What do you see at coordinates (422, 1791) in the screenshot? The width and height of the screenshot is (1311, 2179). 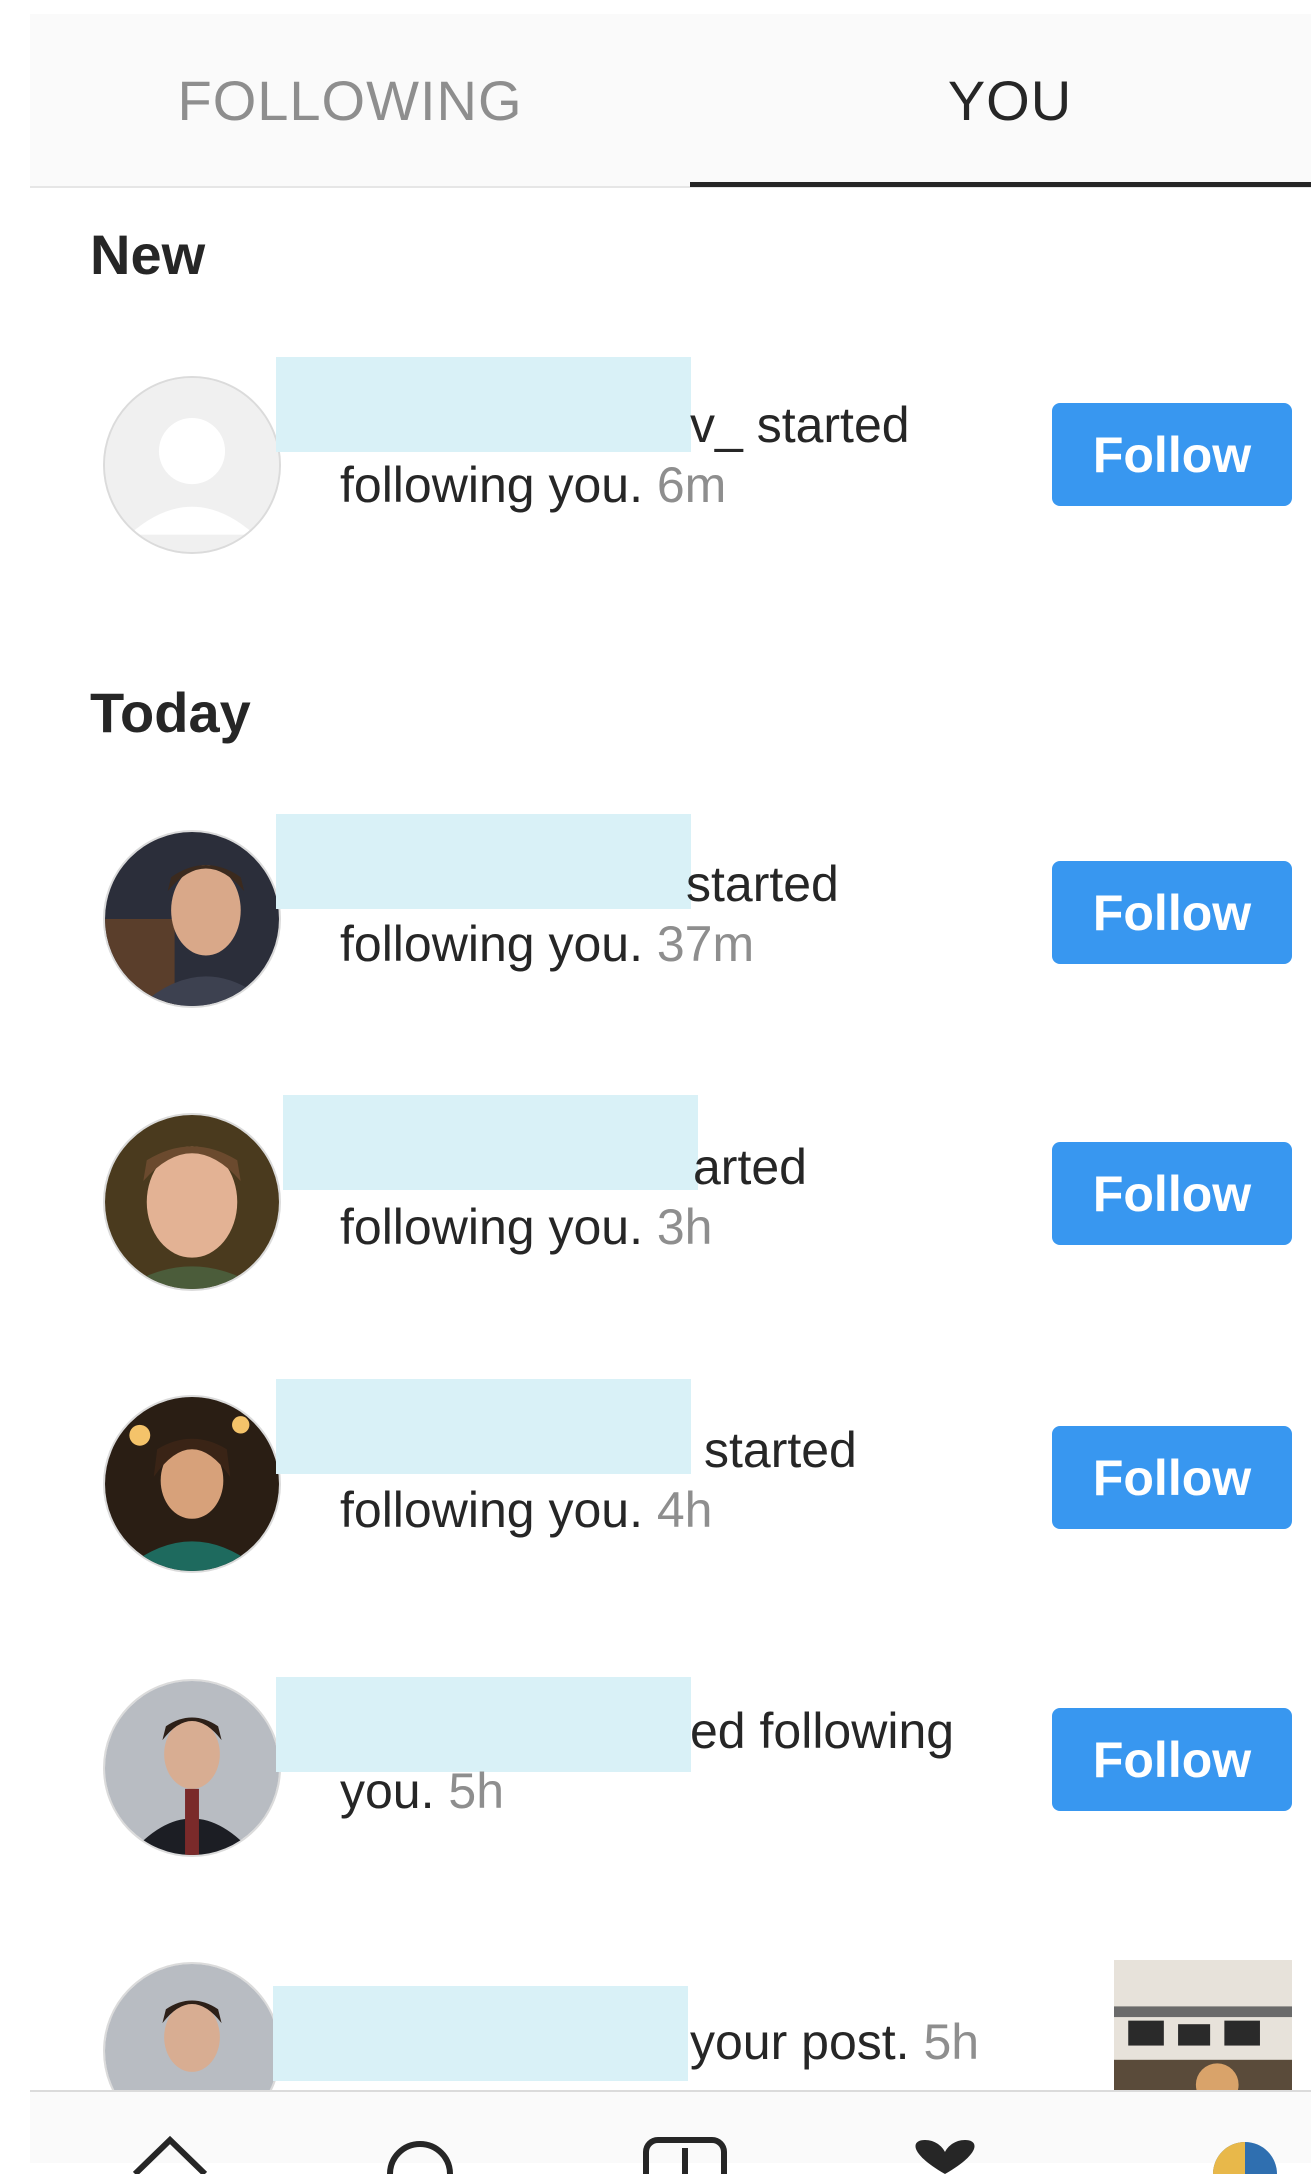 I see `notification-text-line2: you. 5h` at bounding box center [422, 1791].